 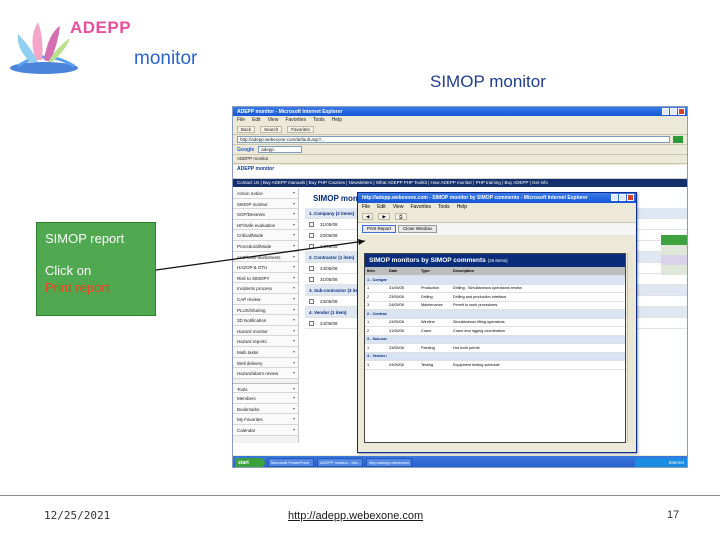 What do you see at coordinates (265, 363) in the screenshot?
I see `sidebar-item: Well delivery` at bounding box center [265, 363].